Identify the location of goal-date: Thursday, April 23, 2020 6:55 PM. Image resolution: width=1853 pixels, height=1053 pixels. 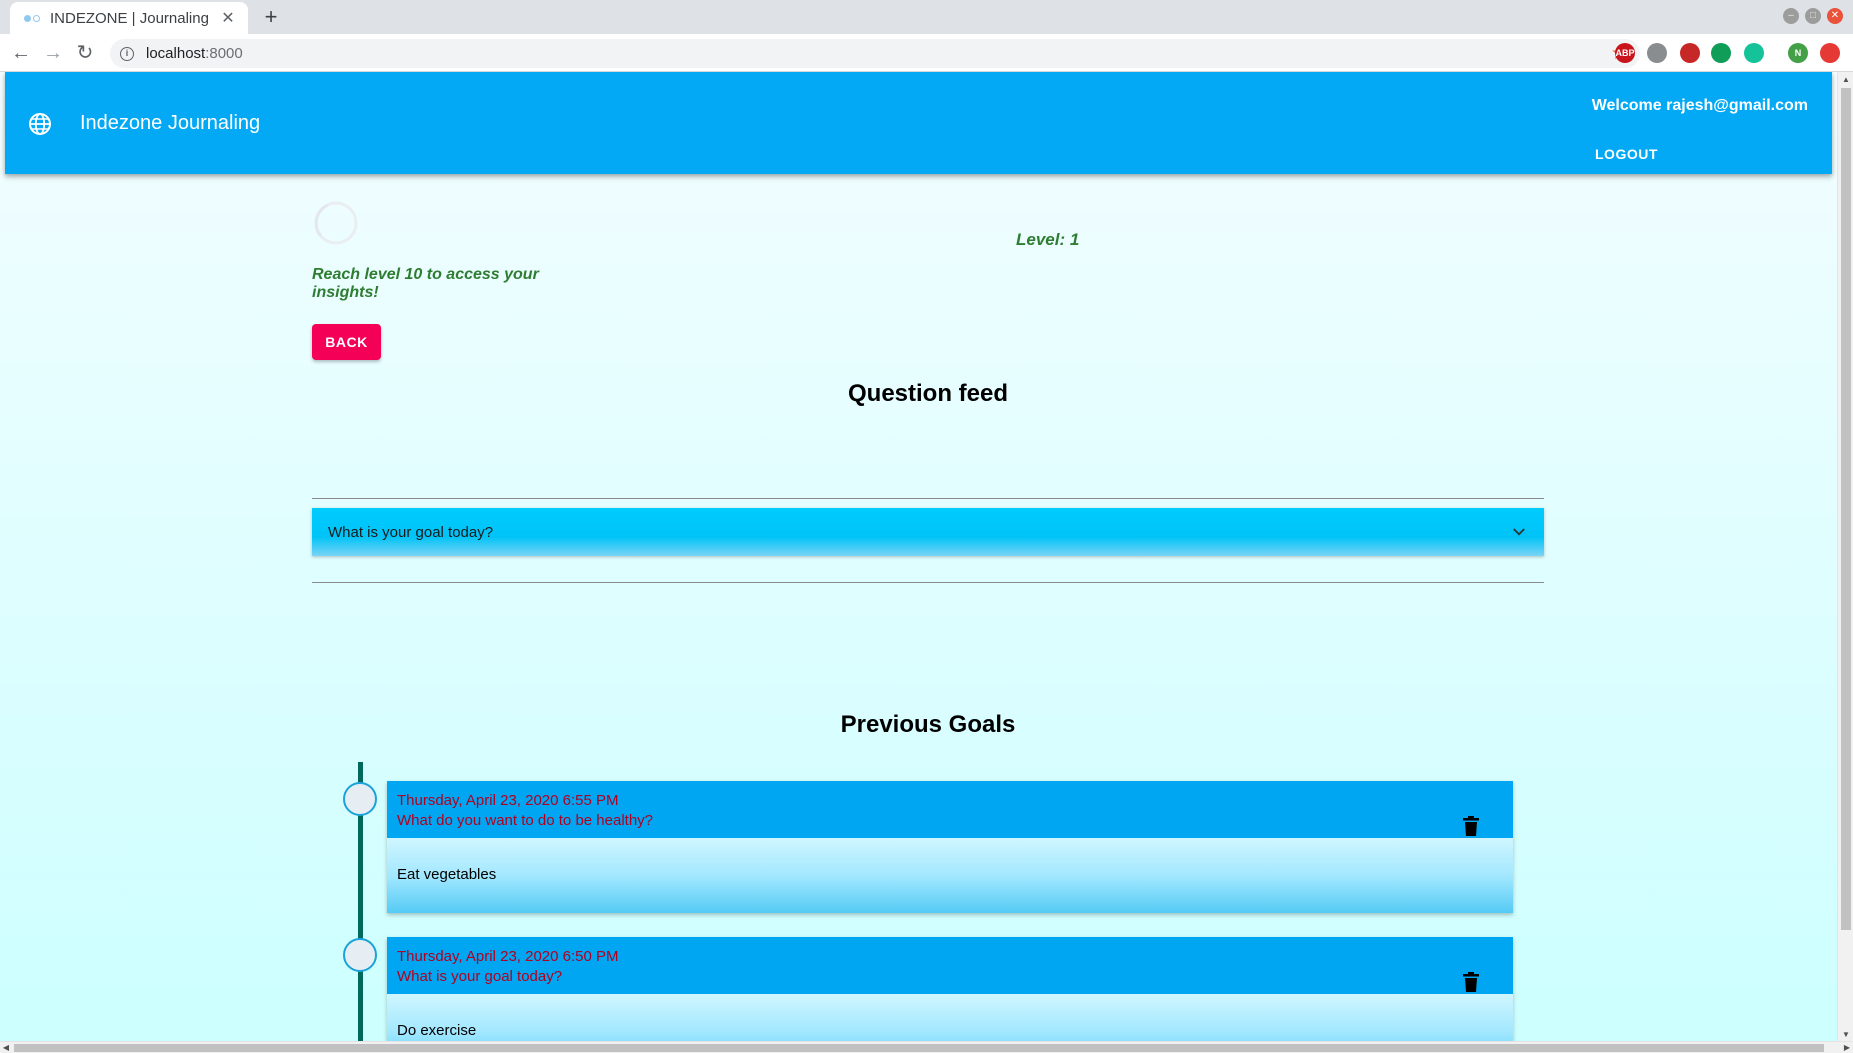
(508, 800).